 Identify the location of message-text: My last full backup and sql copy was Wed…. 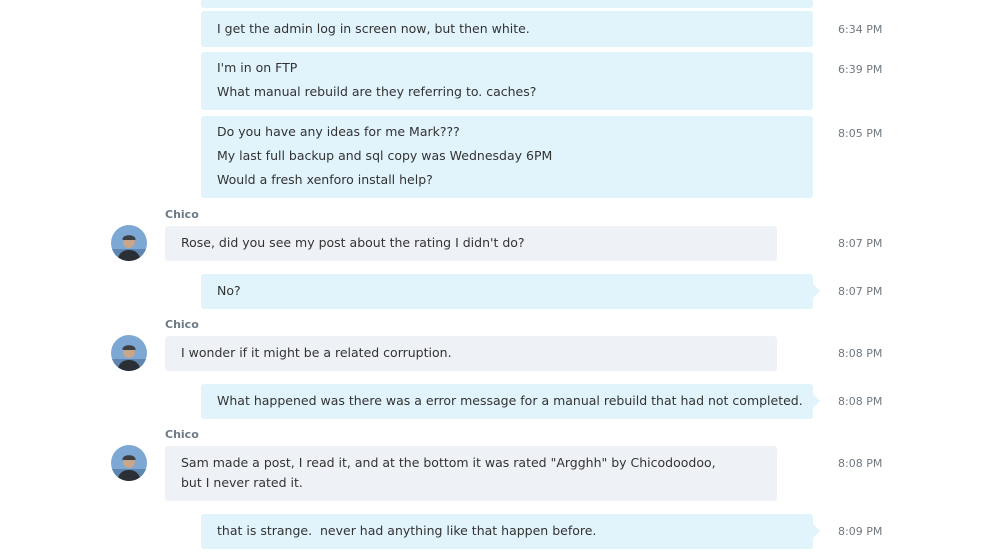
(385, 155).